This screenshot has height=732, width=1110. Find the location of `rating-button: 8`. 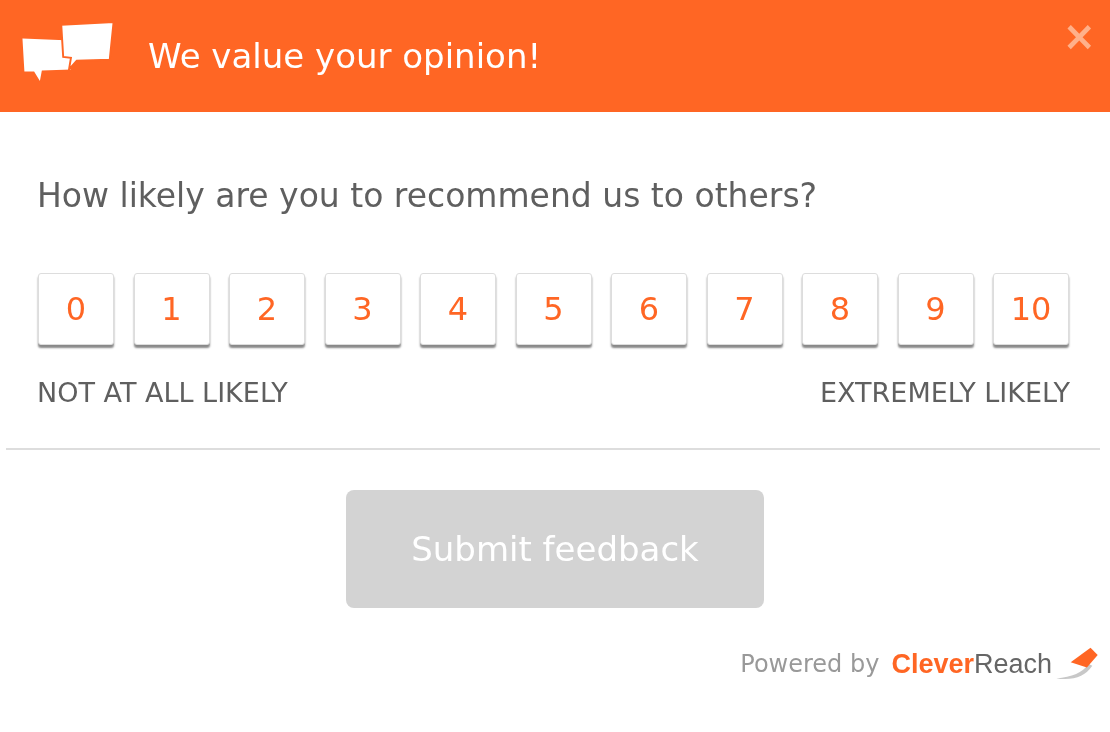

rating-button: 8 is located at coordinates (840, 309).